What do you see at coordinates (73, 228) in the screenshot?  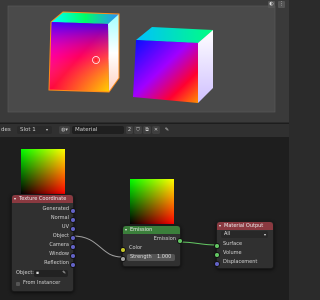 I see `socket-uv` at bounding box center [73, 228].